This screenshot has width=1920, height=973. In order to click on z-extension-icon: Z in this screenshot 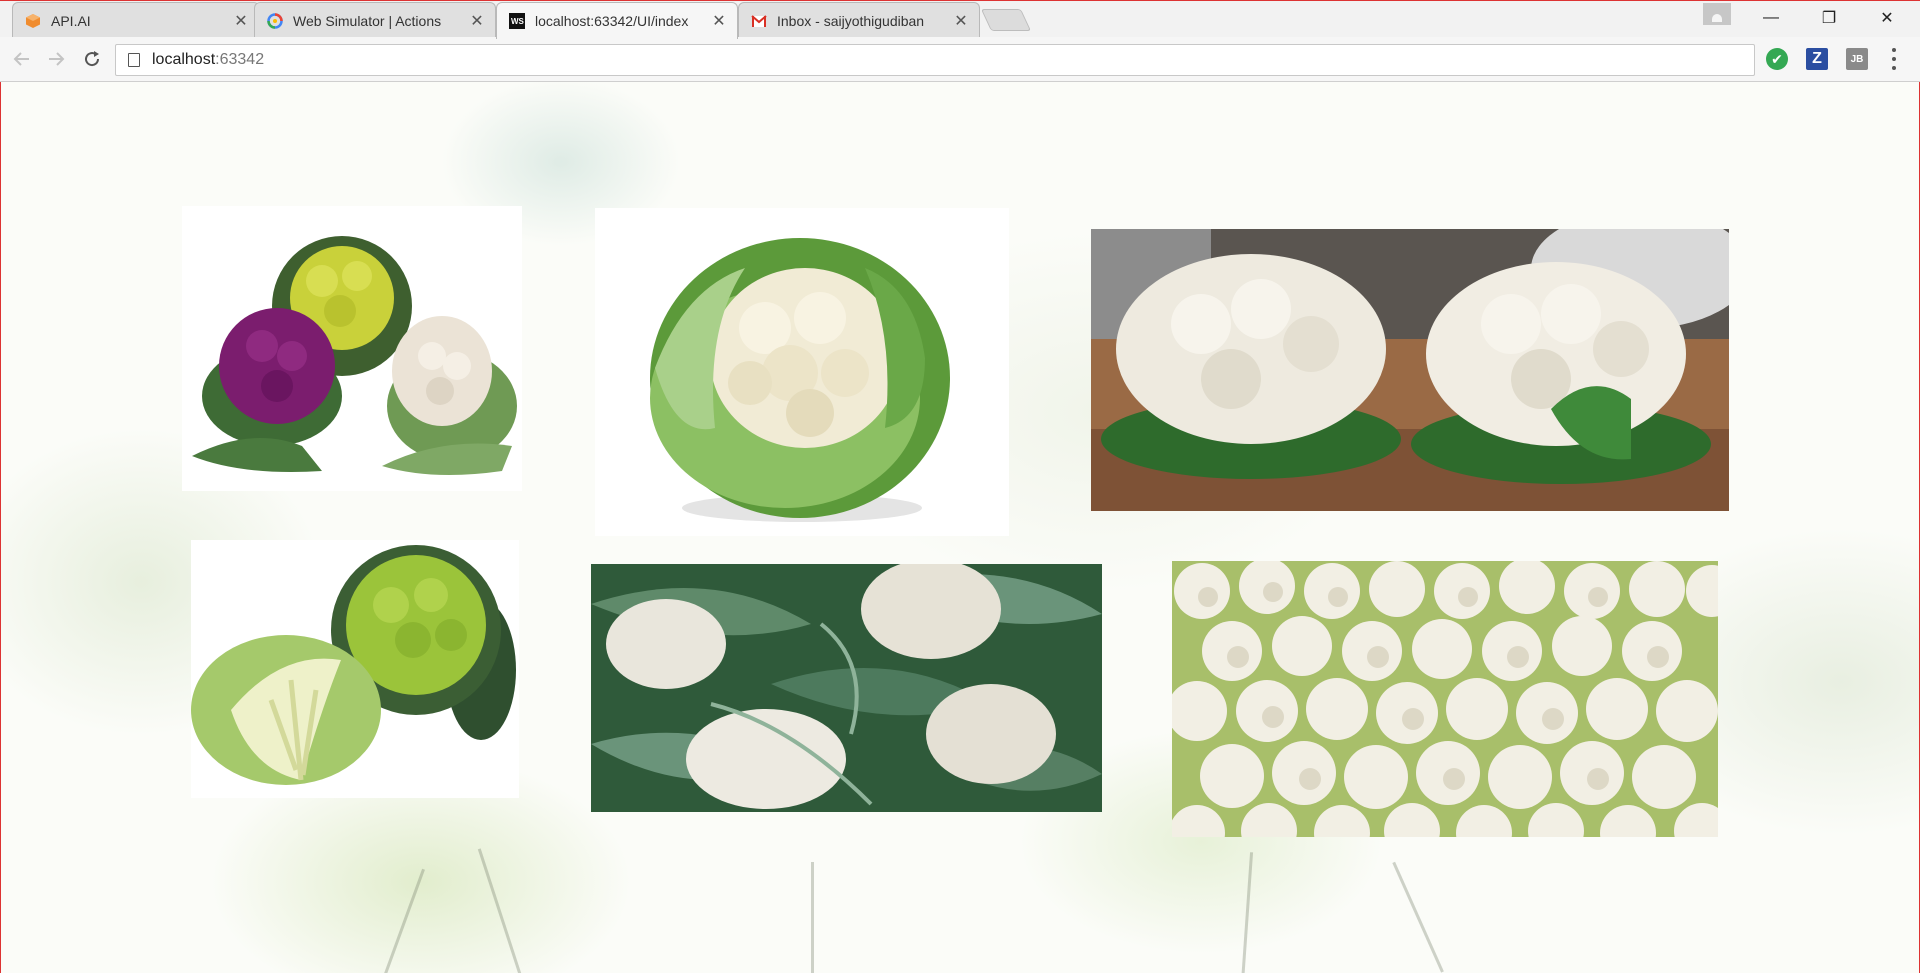, I will do `click(1817, 59)`.